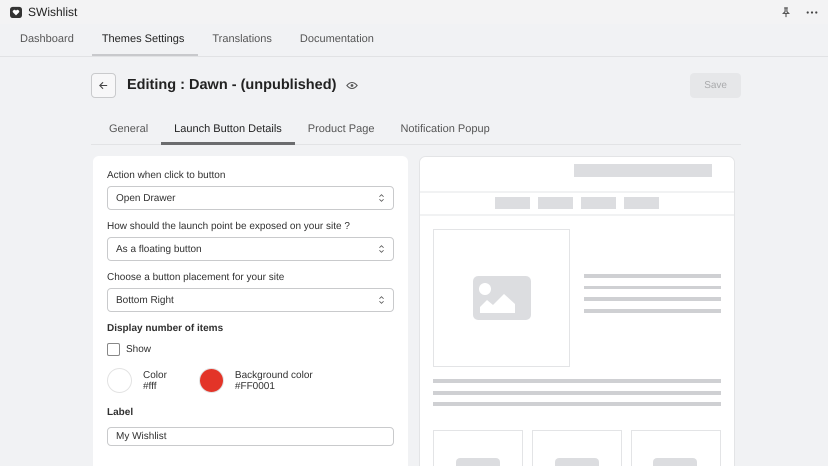  I want to click on app-title: SWishlist, so click(53, 12).